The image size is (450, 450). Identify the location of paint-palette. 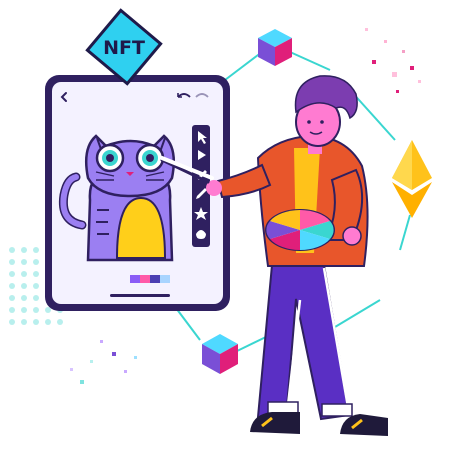
(300, 230).